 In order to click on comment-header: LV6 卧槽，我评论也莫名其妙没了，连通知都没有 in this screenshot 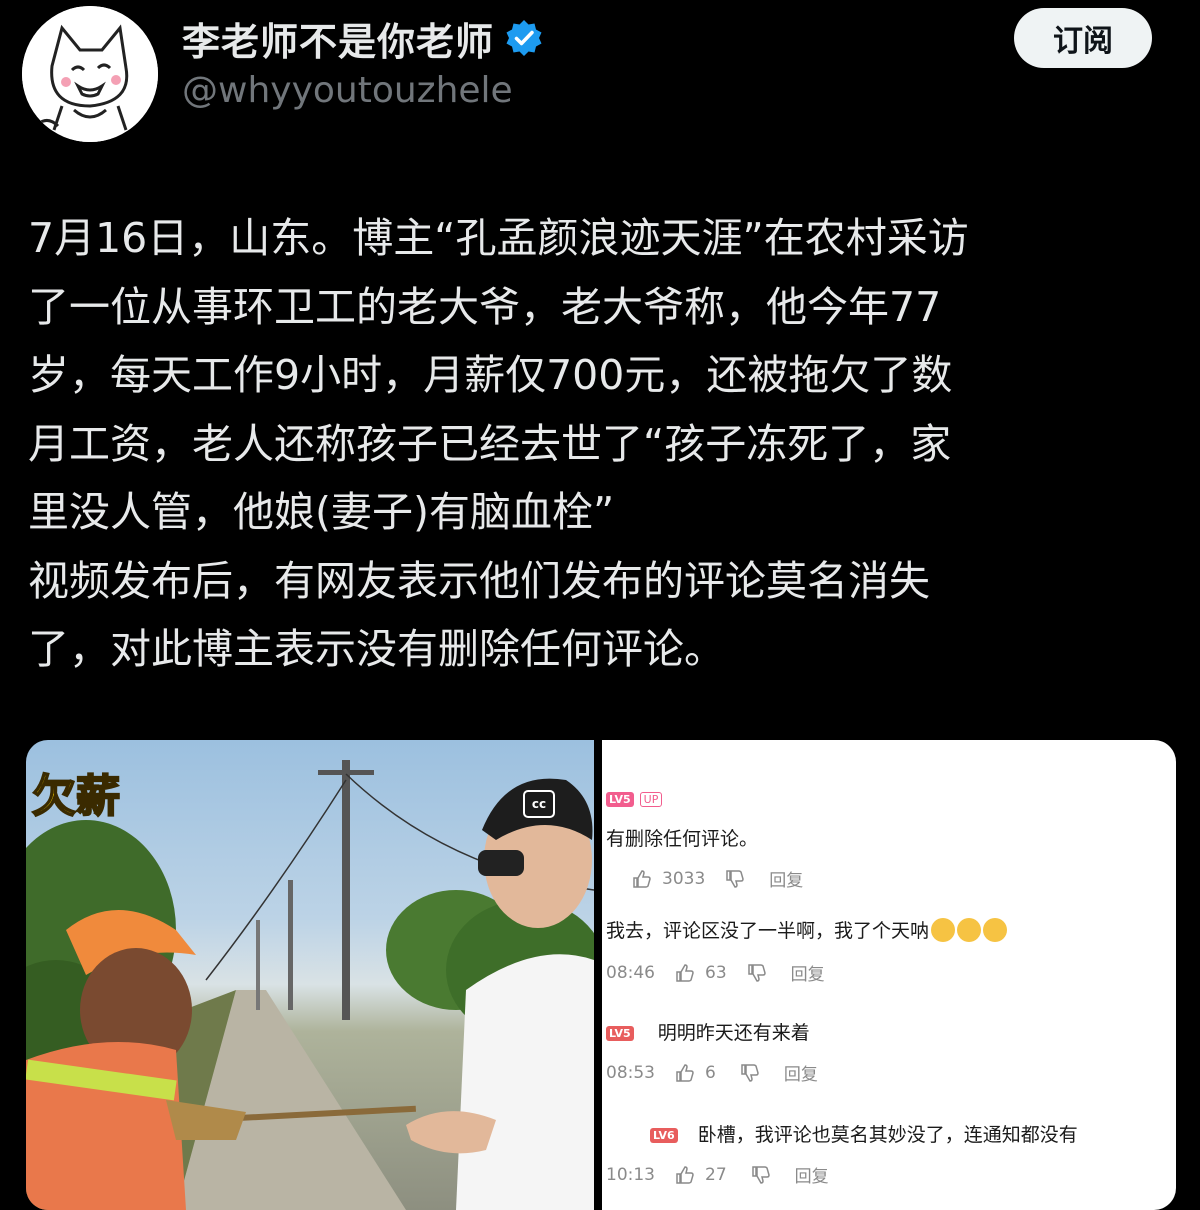, I will do `click(864, 1133)`.